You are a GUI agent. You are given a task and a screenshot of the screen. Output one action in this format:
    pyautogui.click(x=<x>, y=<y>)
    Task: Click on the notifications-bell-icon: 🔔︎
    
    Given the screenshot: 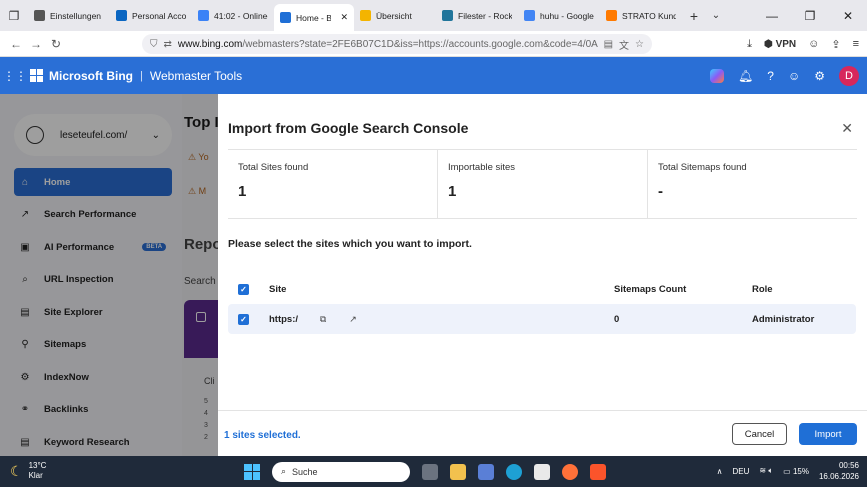 What is the action you would take?
    pyautogui.click(x=745, y=76)
    